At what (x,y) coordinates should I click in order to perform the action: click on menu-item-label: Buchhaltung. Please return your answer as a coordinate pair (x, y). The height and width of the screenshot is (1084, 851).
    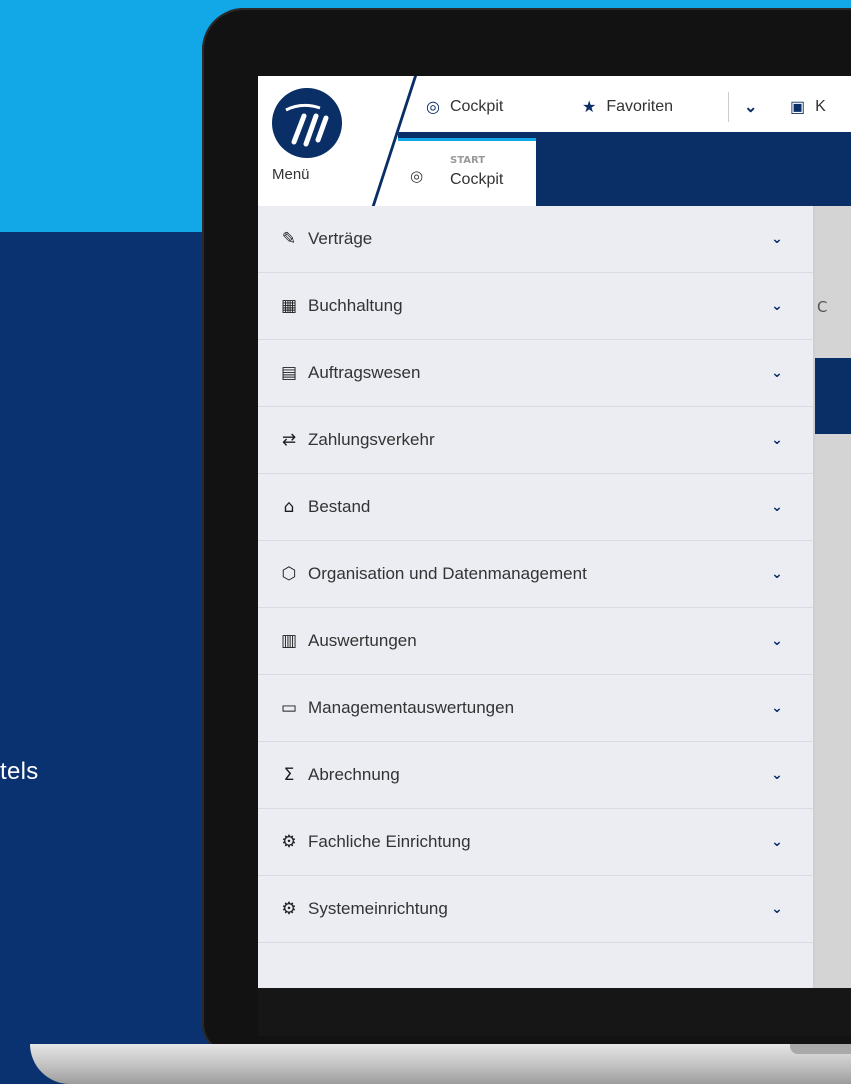
    Looking at the image, I should click on (355, 305).